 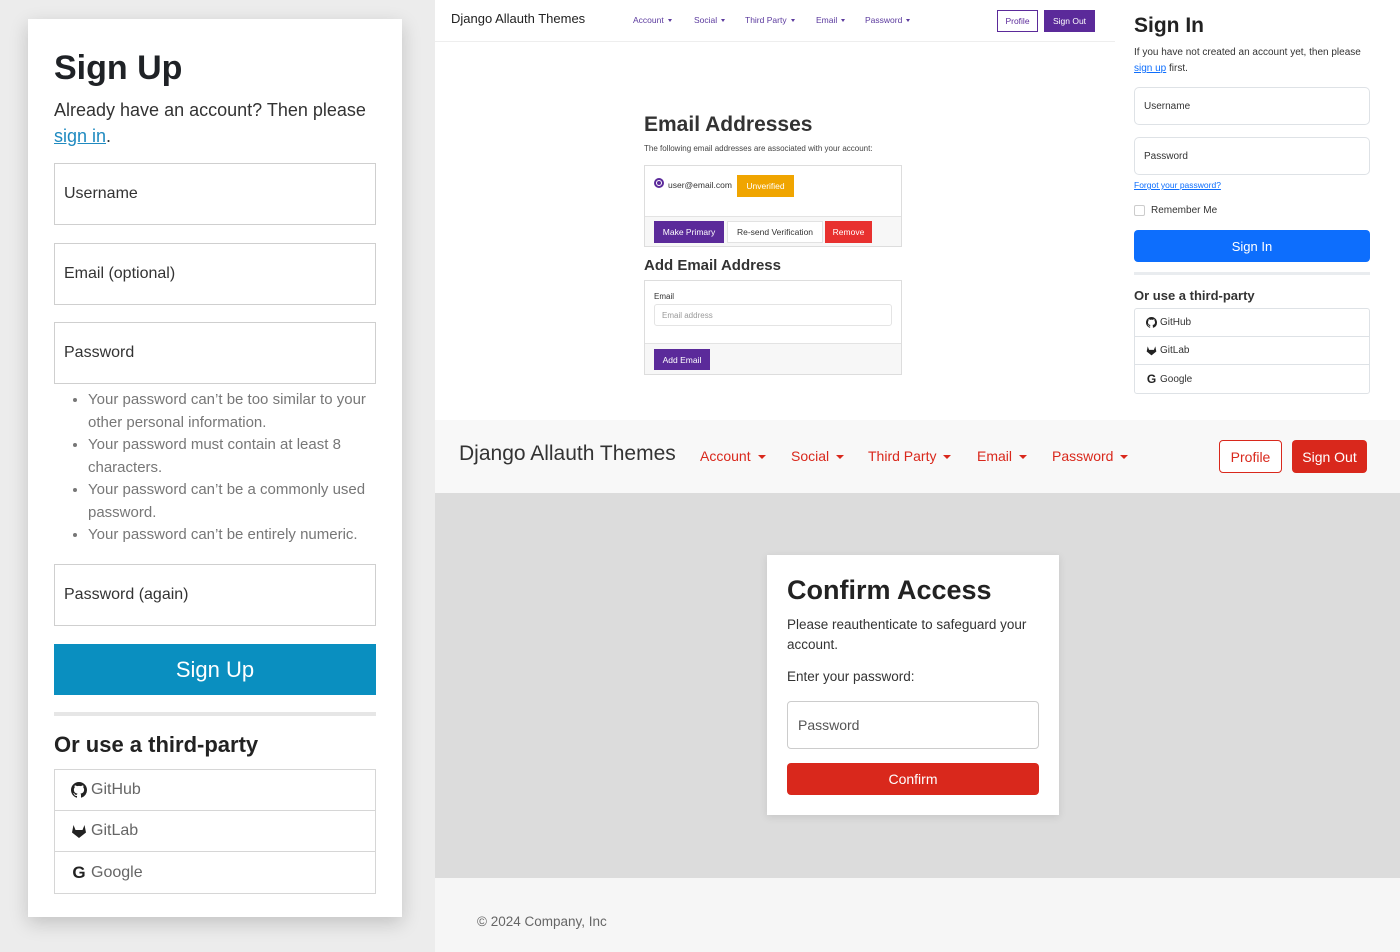 What do you see at coordinates (215, 669) in the screenshot?
I see `signup-button: Sign Up` at bounding box center [215, 669].